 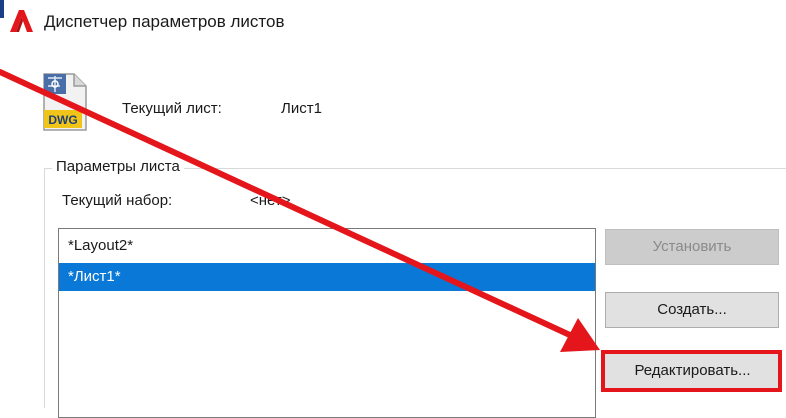 What do you see at coordinates (21, 21) in the screenshot?
I see `autocad-logo-icon` at bounding box center [21, 21].